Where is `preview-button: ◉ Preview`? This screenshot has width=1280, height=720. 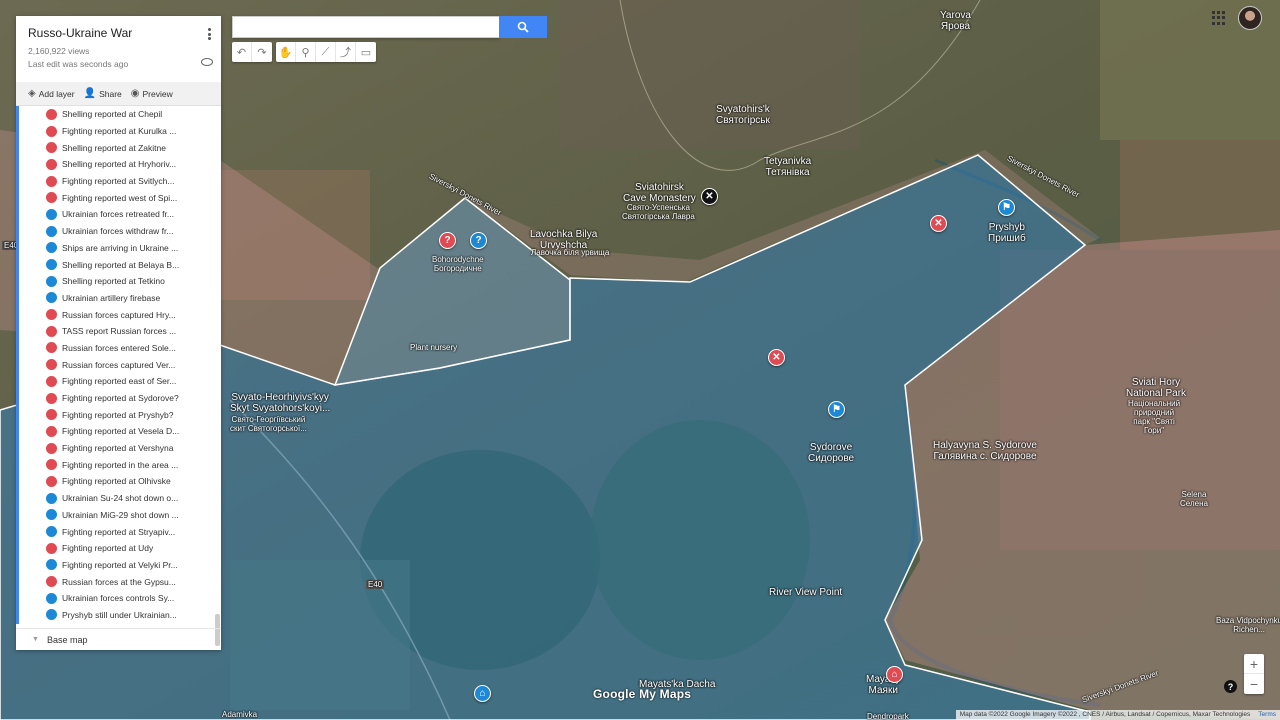 preview-button: ◉ Preview is located at coordinates (152, 93).